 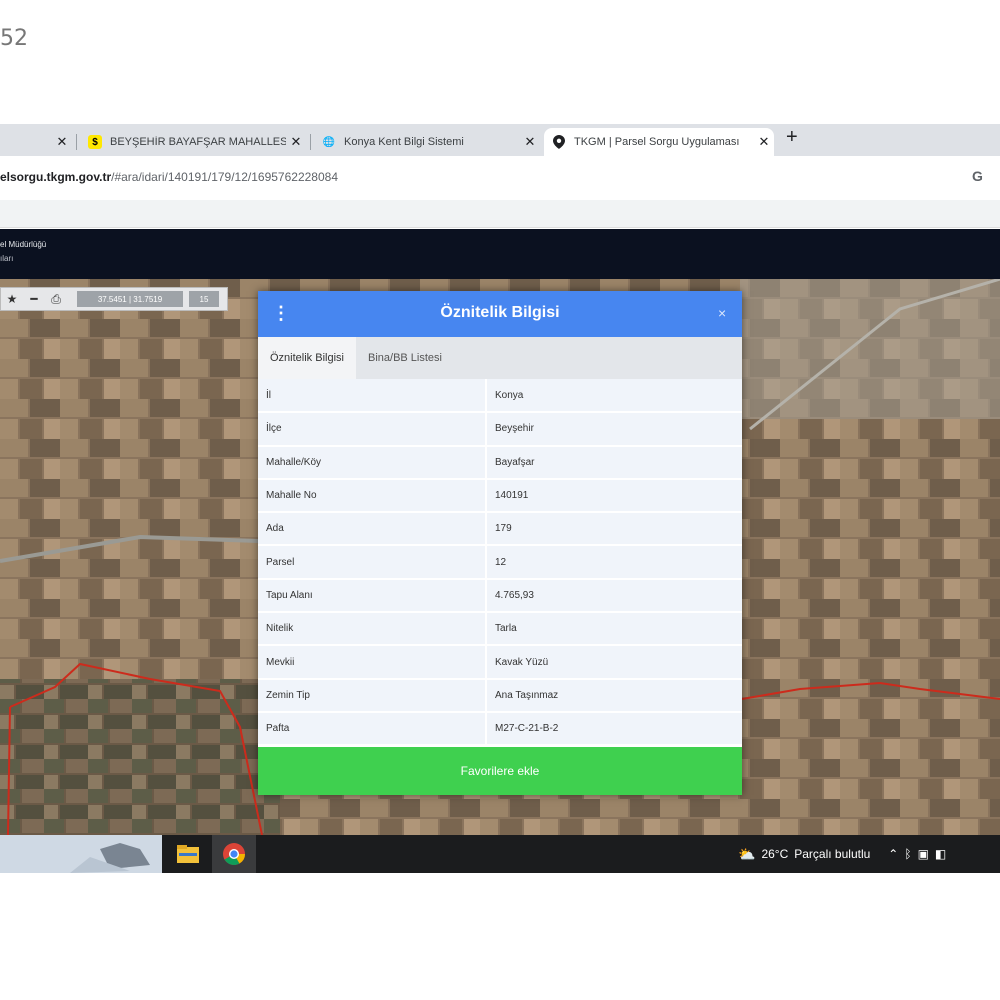 What do you see at coordinates (372, 496) in the screenshot?
I see `row-key: Mahalle No` at bounding box center [372, 496].